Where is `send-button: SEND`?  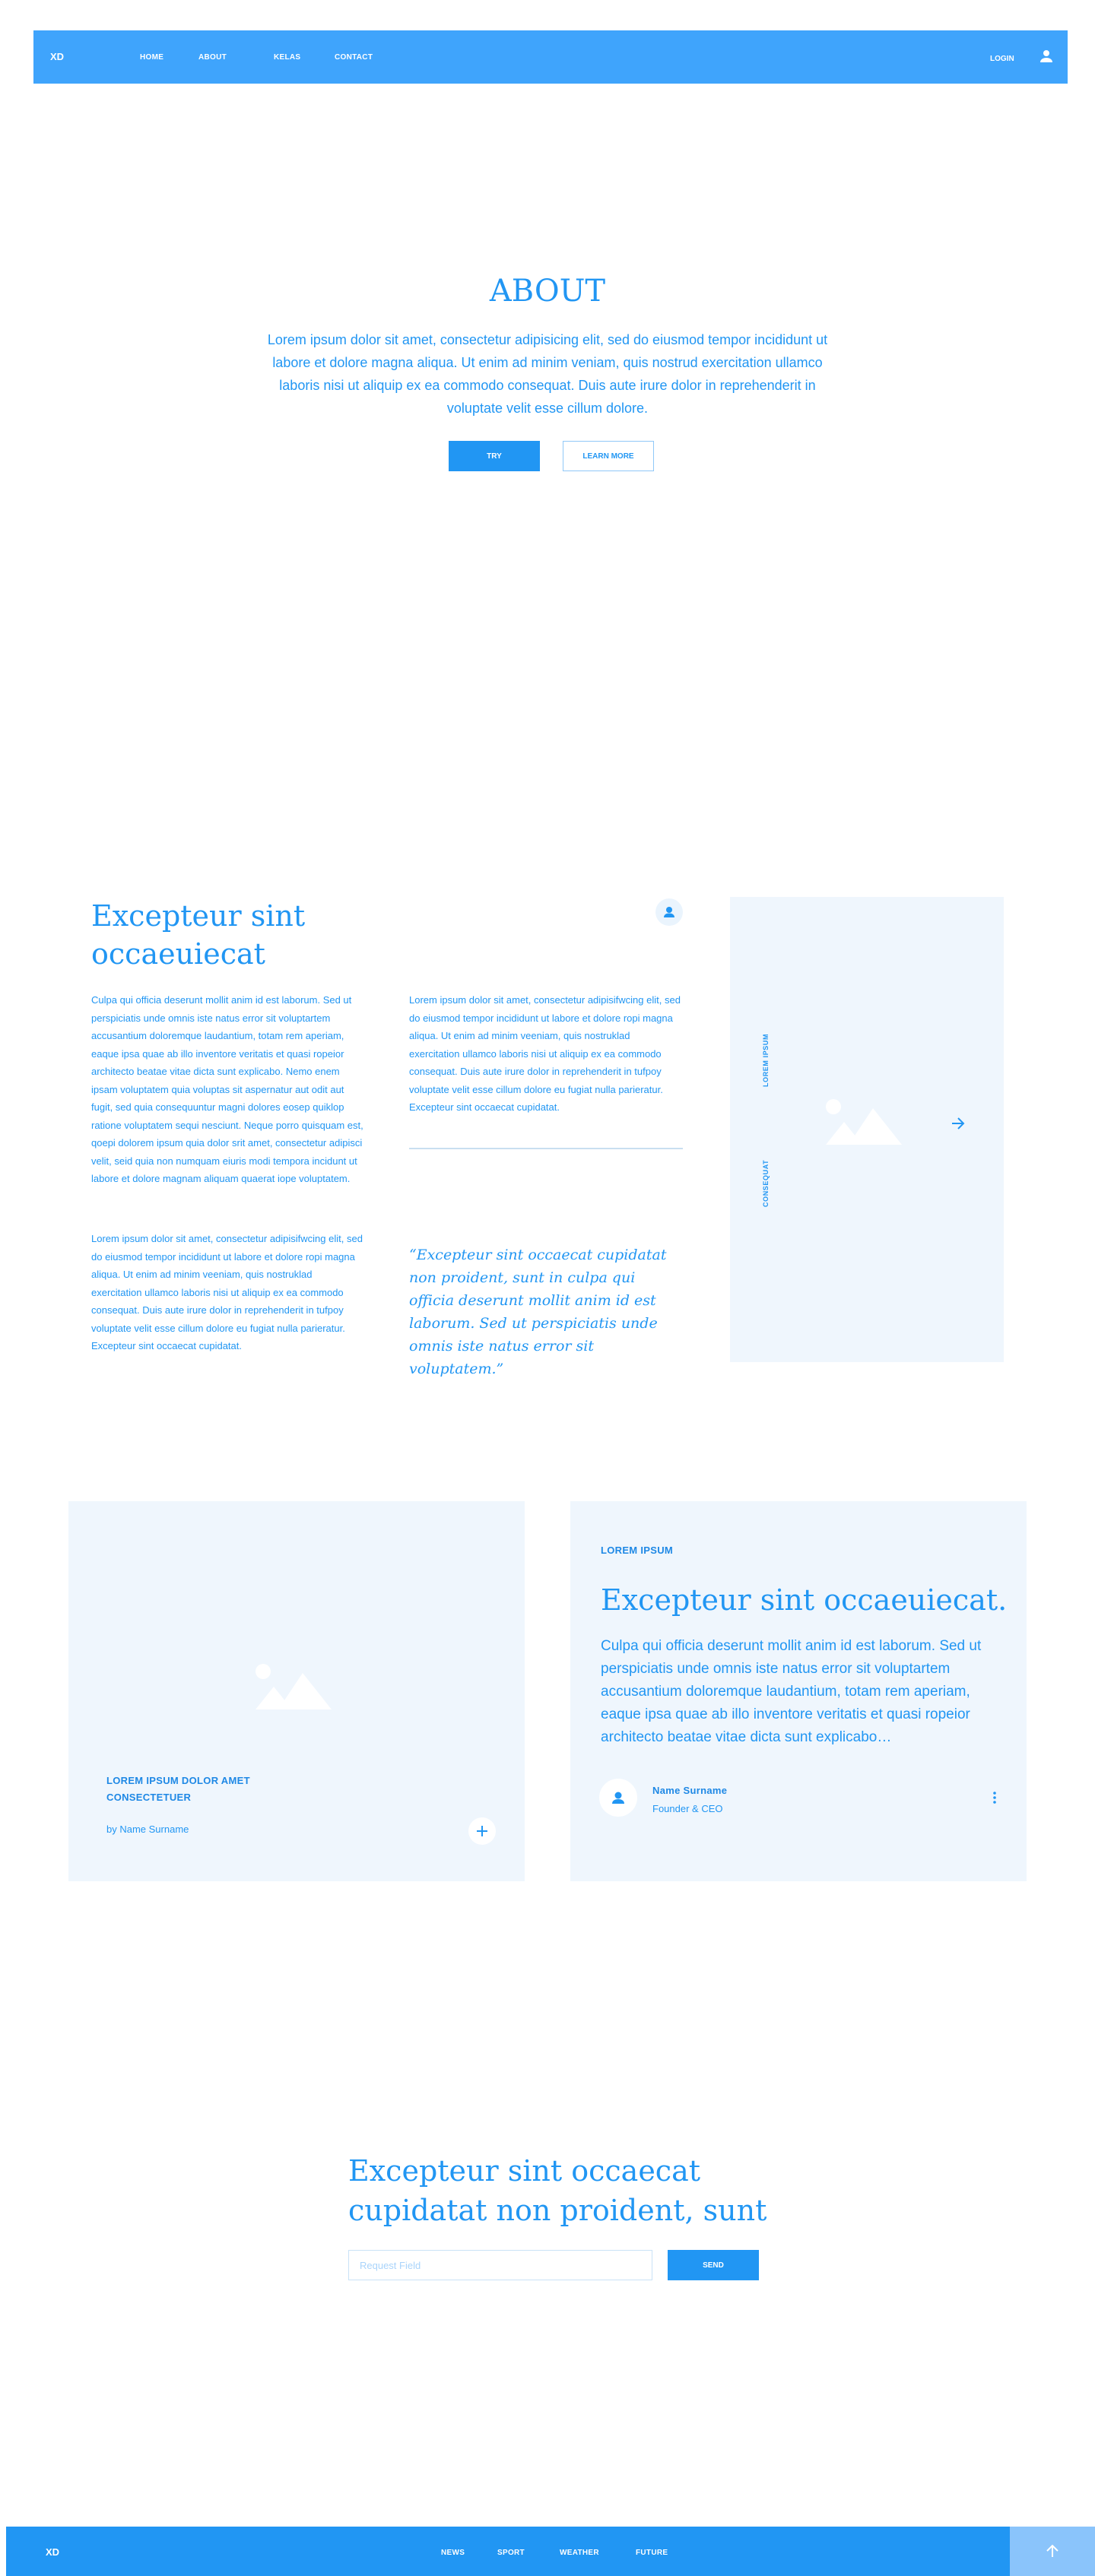 send-button: SEND is located at coordinates (713, 2265).